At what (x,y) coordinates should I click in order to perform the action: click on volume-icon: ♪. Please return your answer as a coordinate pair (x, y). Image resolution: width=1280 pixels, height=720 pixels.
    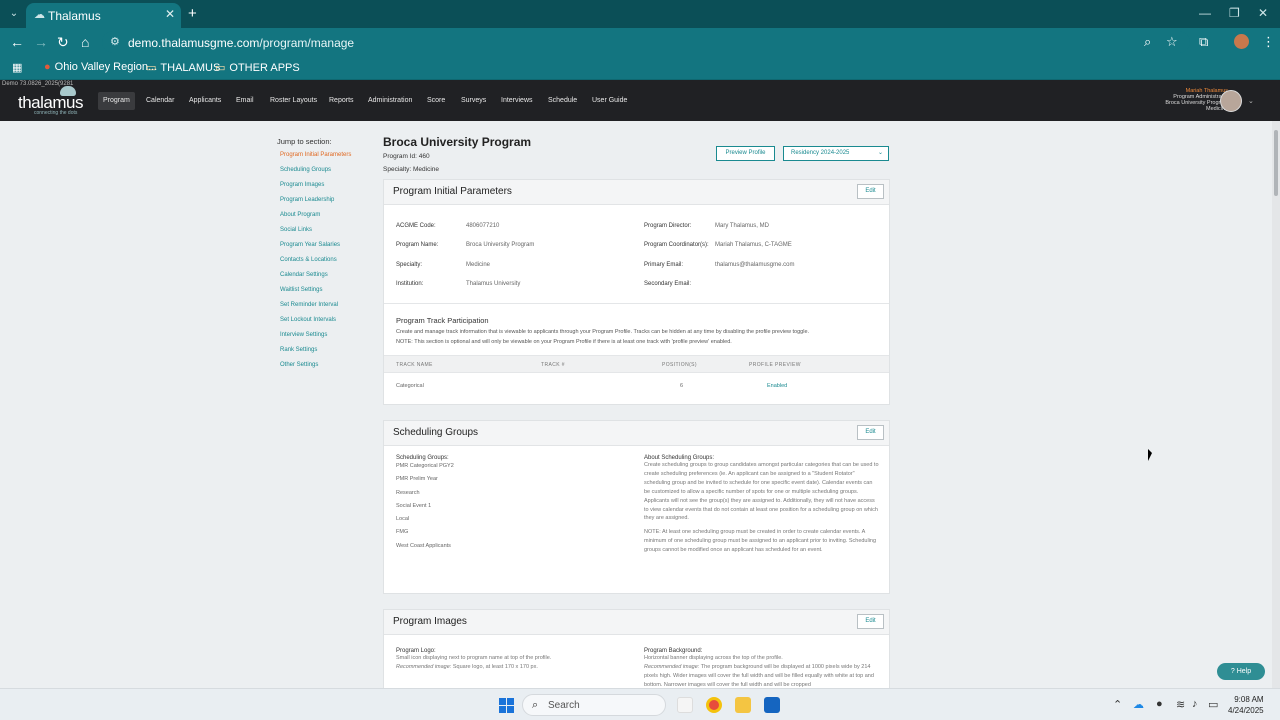
    Looking at the image, I should click on (1195, 704).